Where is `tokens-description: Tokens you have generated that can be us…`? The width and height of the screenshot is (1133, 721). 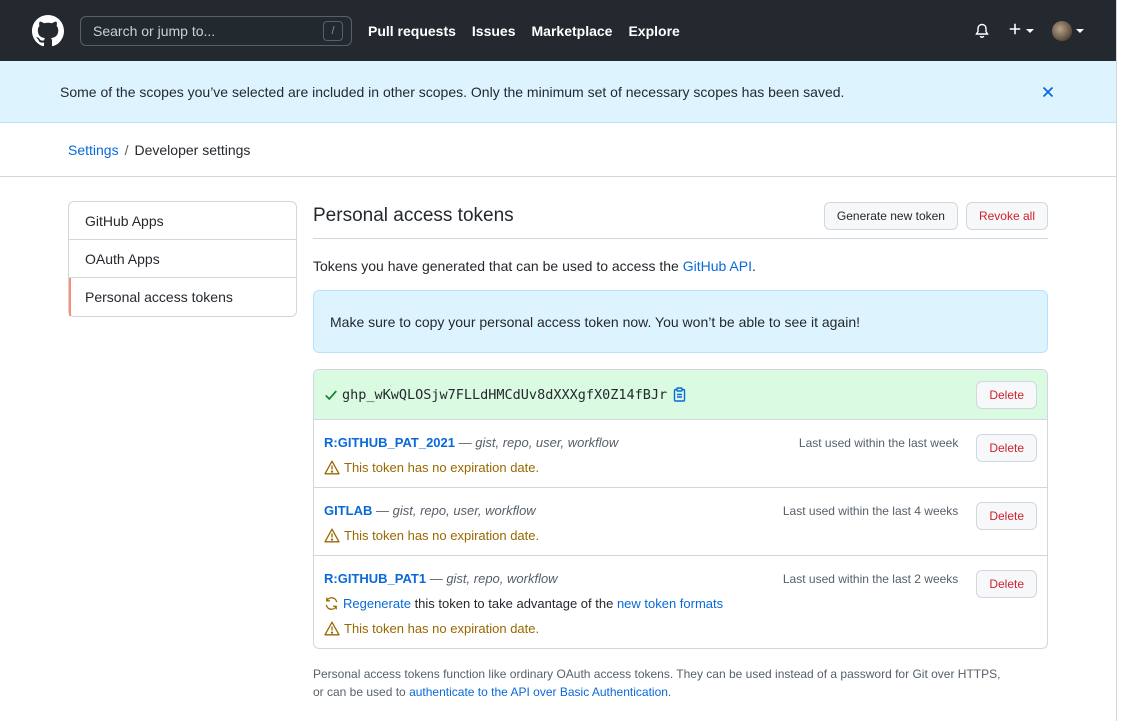
tokens-description: Tokens you have generated that can be us… is located at coordinates (680, 266).